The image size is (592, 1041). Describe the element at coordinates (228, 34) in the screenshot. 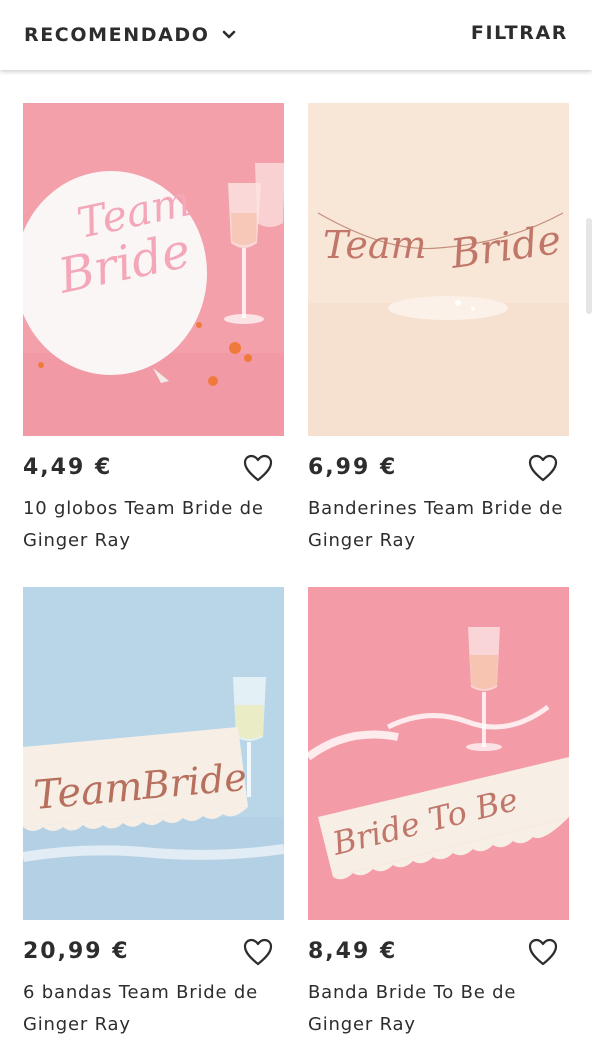

I see `chevron-down-icon` at that location.